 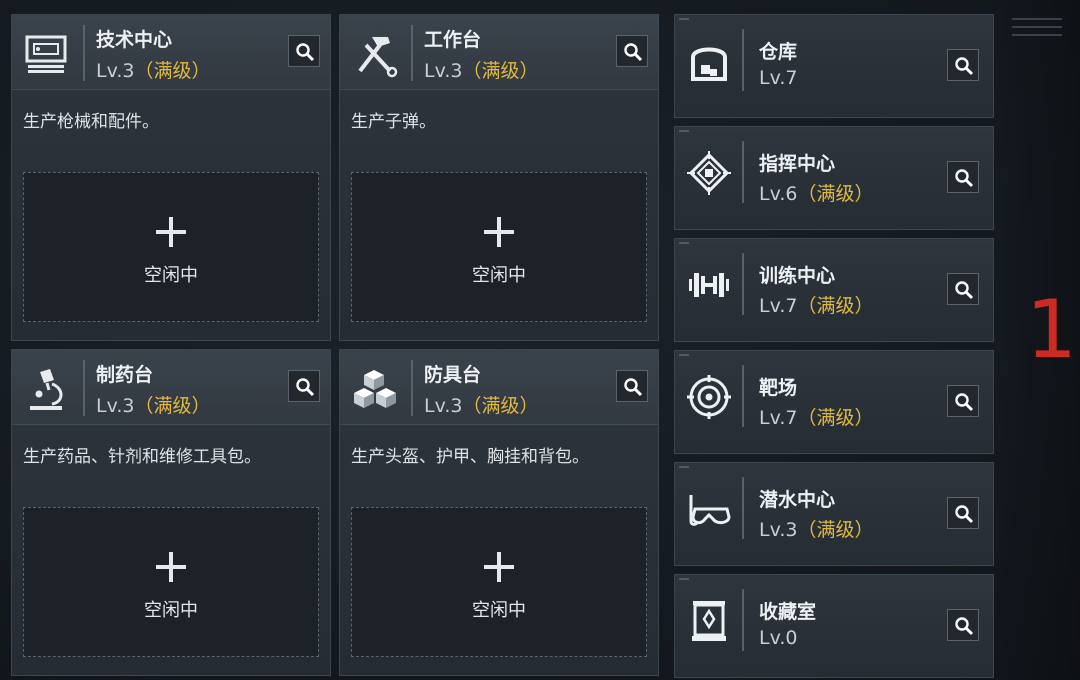 I want to click on card-header: 制药台 Lv.3（满级）, so click(x=171, y=387).